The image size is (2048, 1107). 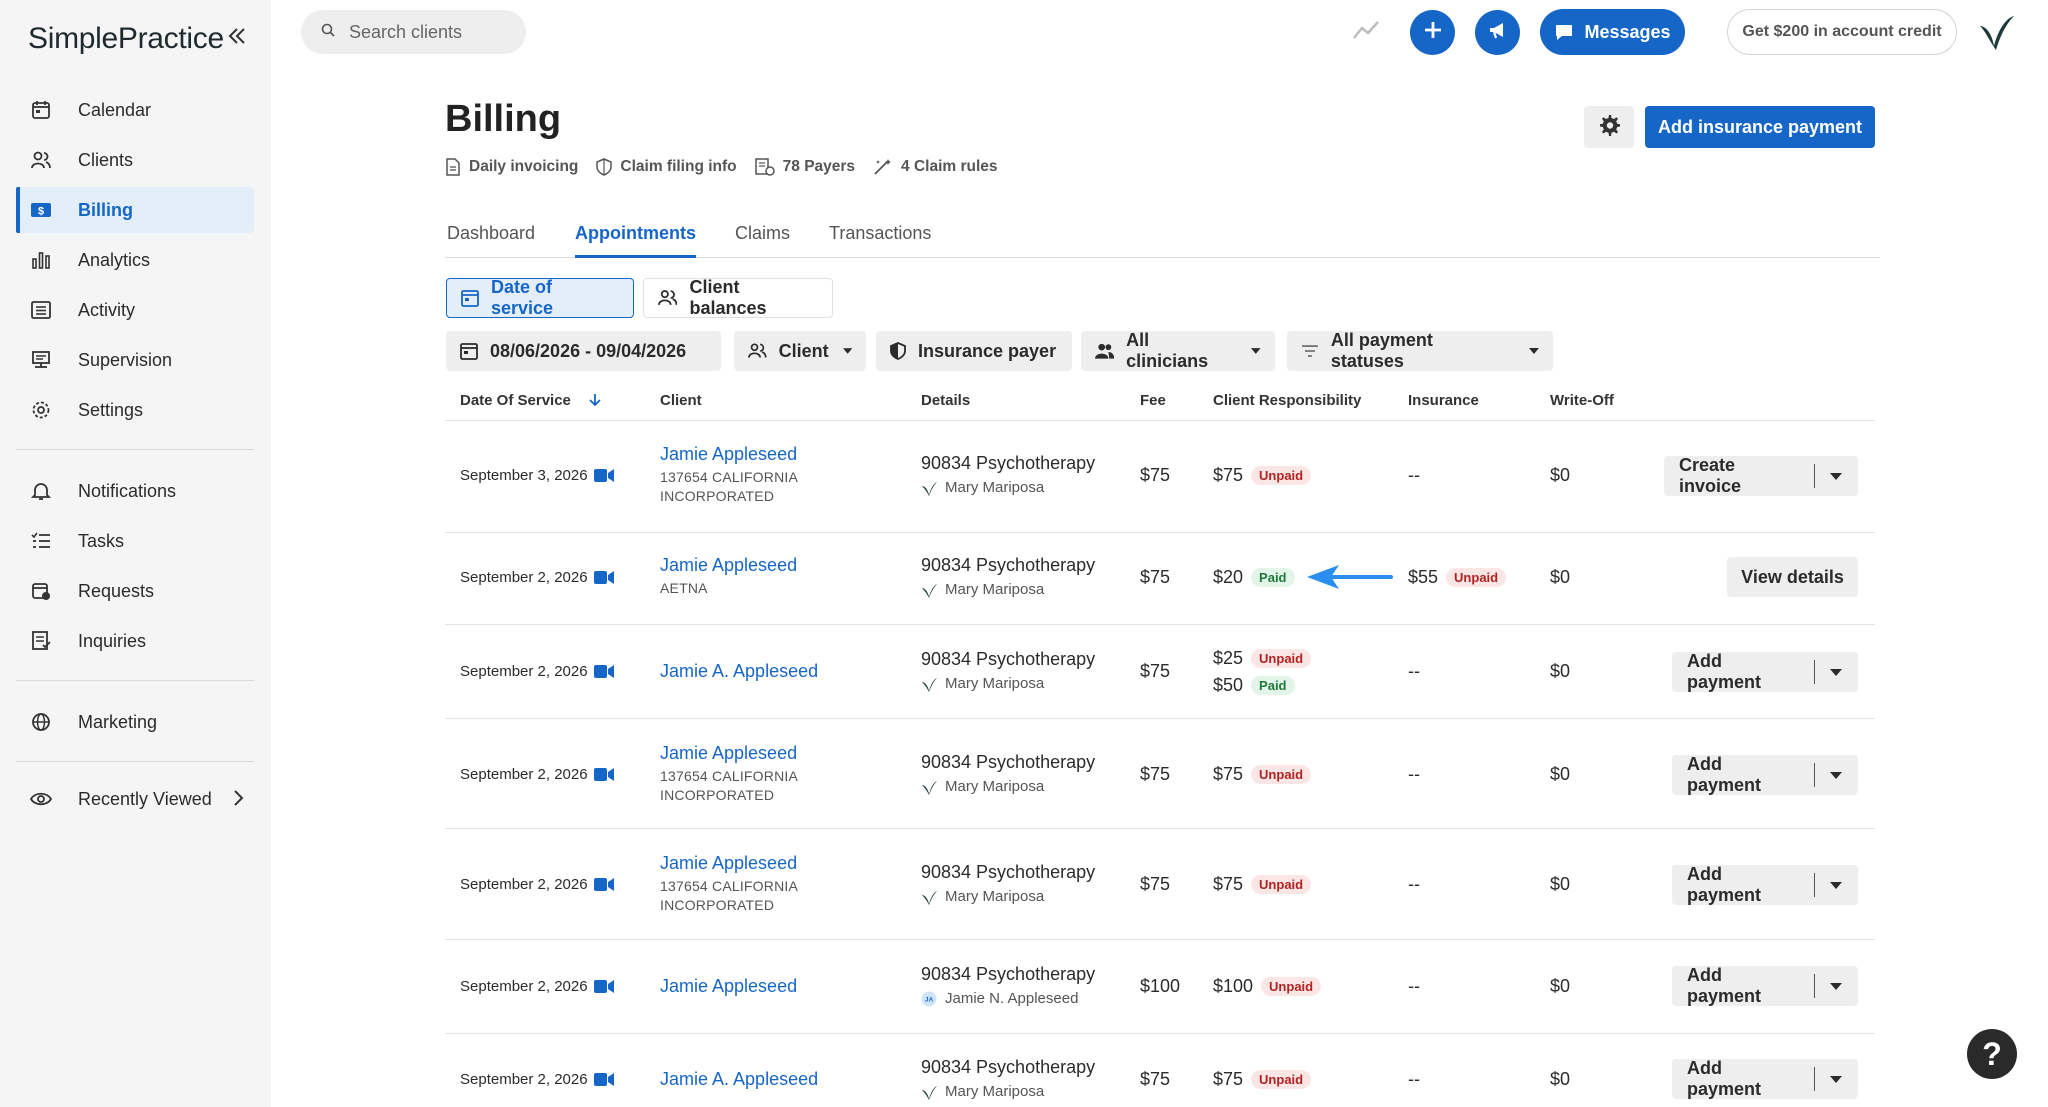 What do you see at coordinates (974, 351) in the screenshot?
I see `insurance-payer-filter: Insurance payer` at bounding box center [974, 351].